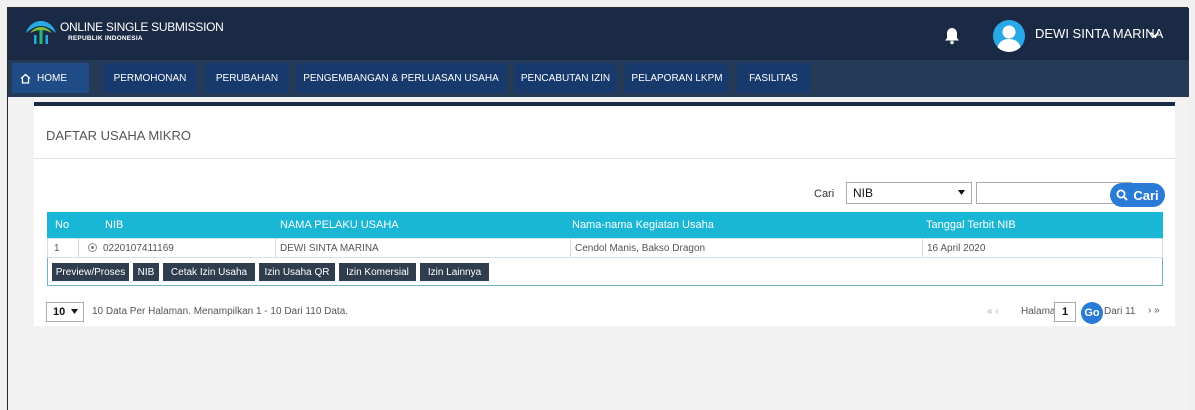 This screenshot has width=1195, height=410. What do you see at coordinates (57, 248) in the screenshot?
I see `cell-no: 1` at bounding box center [57, 248].